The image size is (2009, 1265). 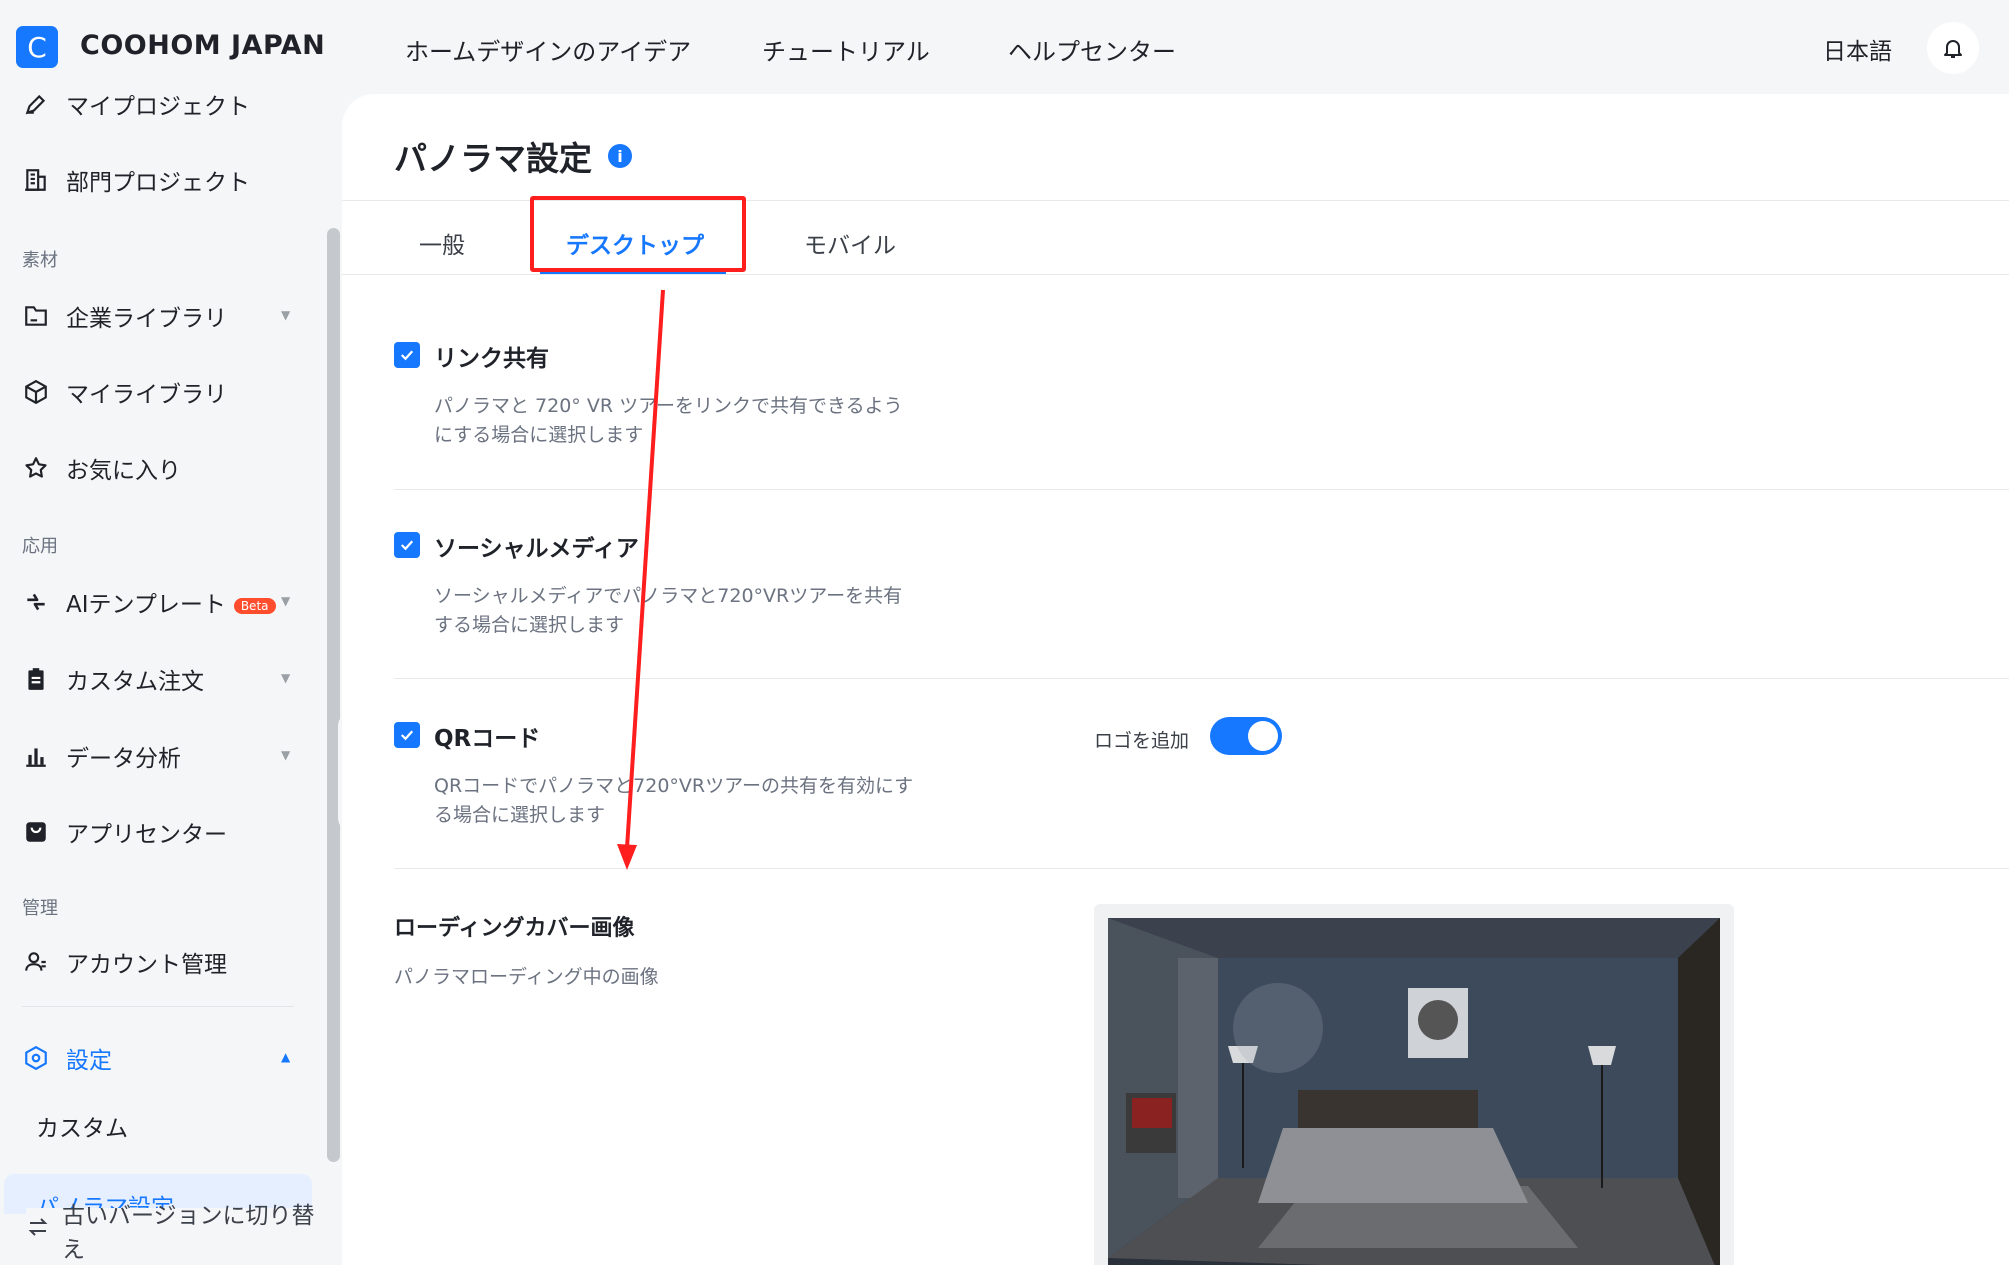 What do you see at coordinates (493, 158) in the screenshot?
I see `page-title-text: パノラマ設定` at bounding box center [493, 158].